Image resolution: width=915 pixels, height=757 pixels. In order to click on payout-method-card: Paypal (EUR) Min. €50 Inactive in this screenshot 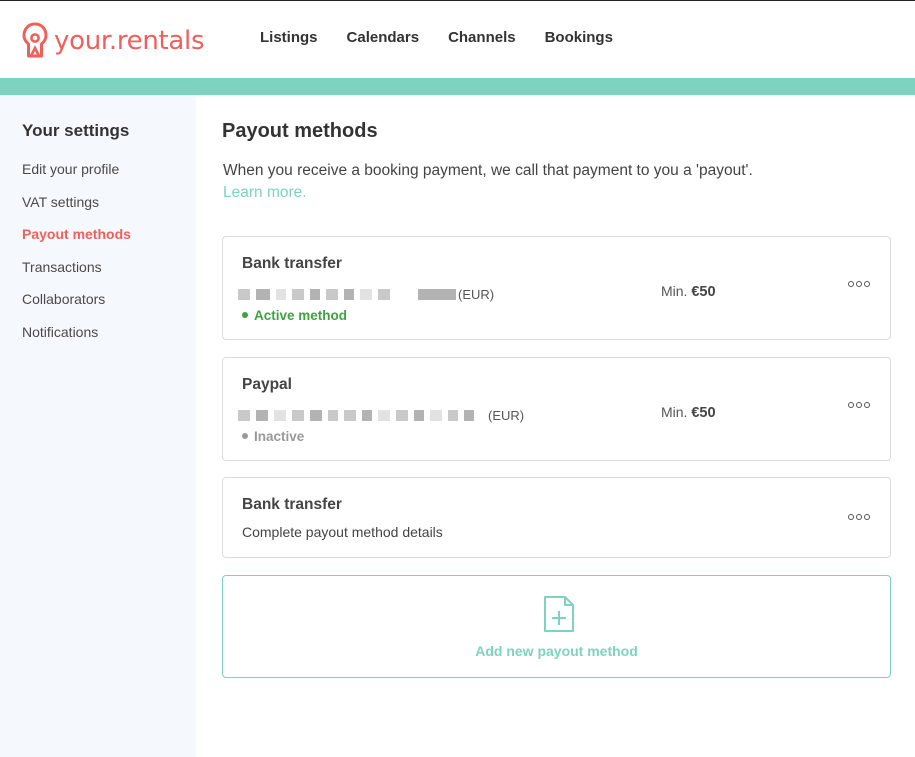, I will do `click(556, 409)`.